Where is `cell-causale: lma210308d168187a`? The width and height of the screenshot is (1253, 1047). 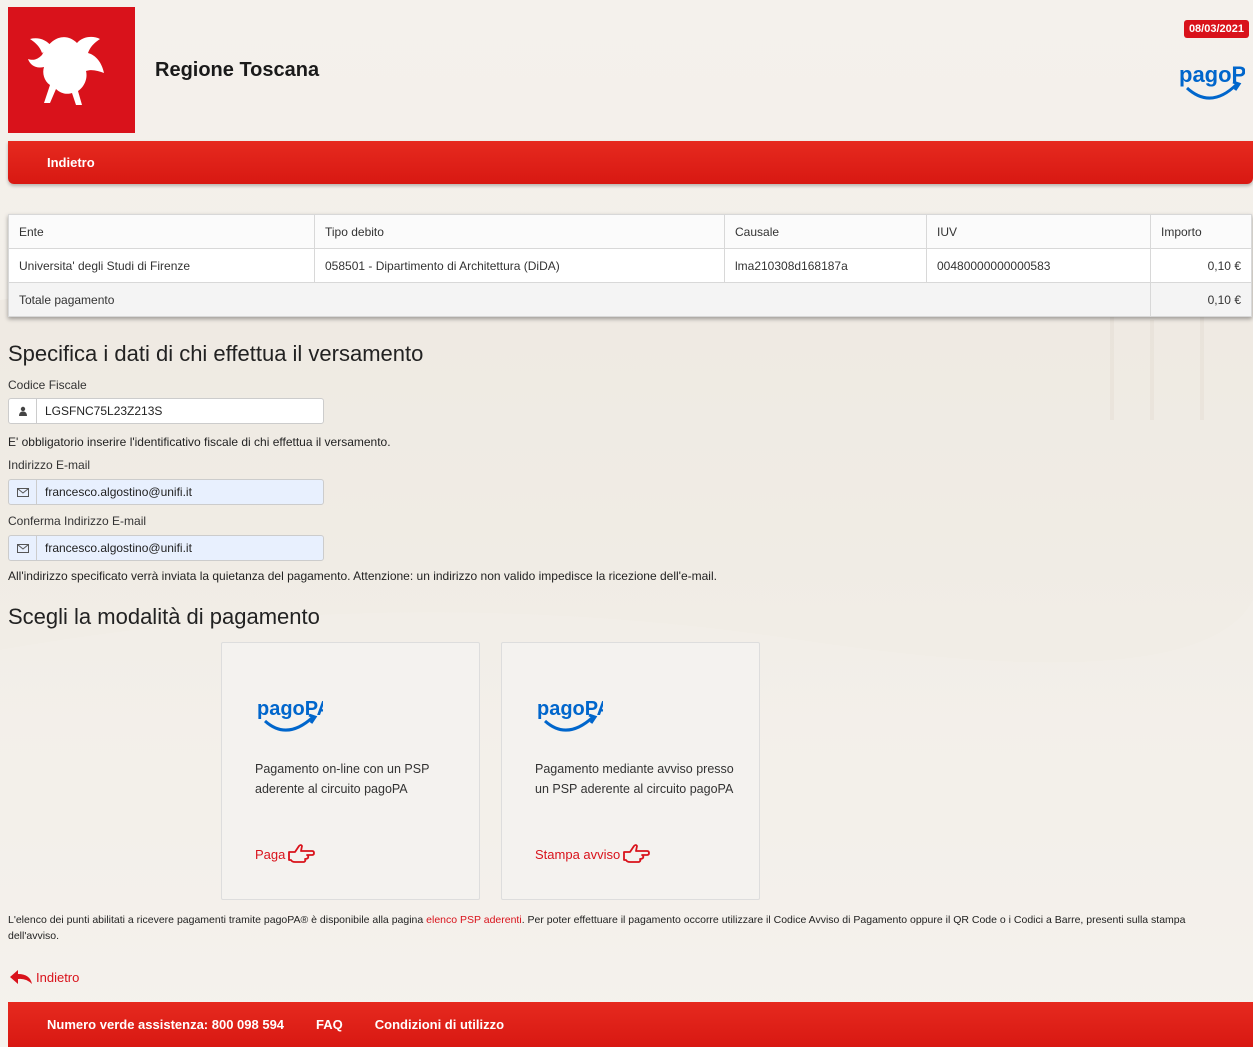
cell-causale: lma210308d168187a is located at coordinates (825, 265).